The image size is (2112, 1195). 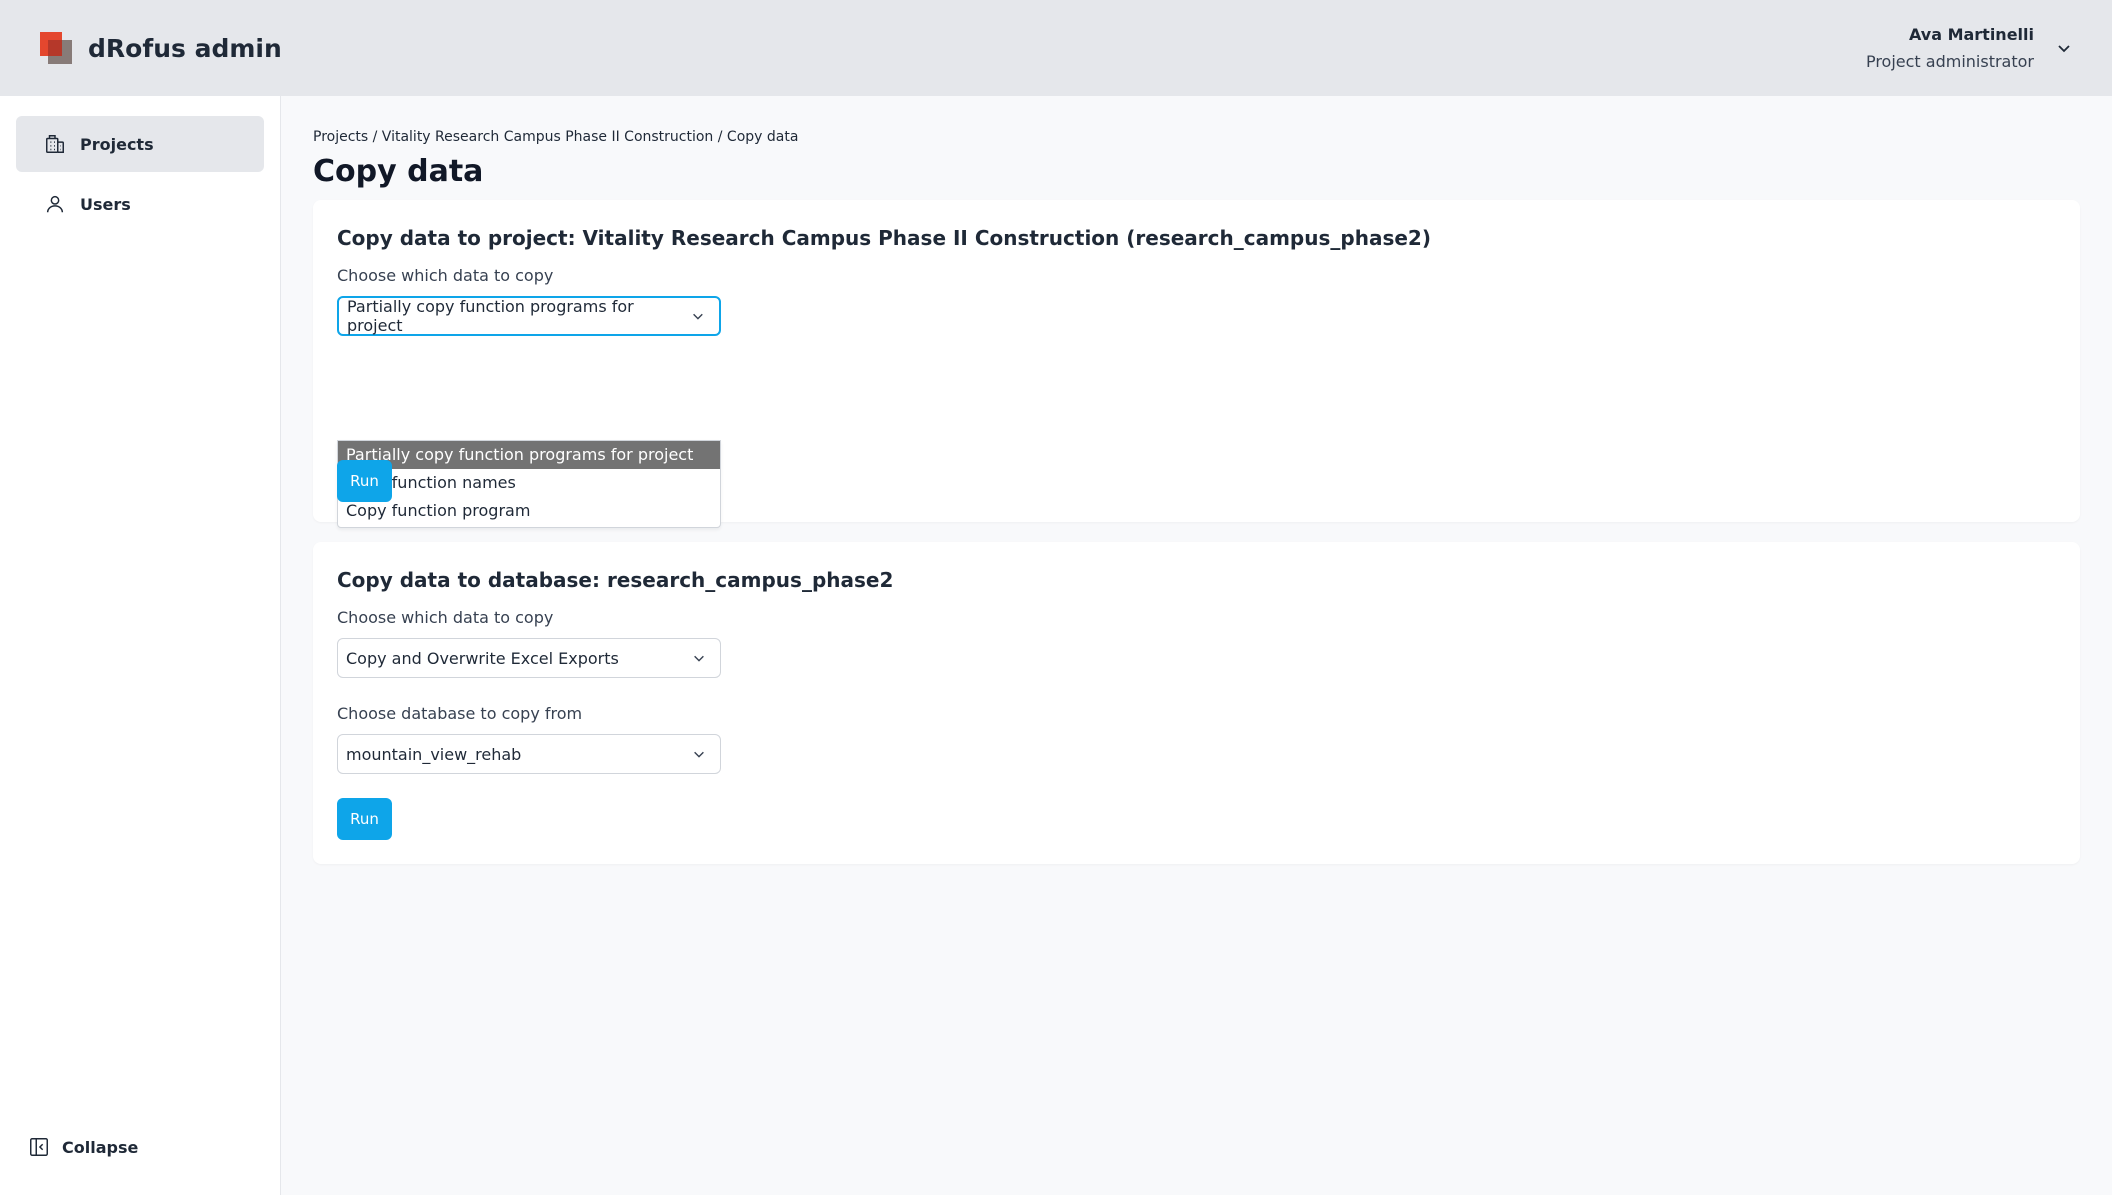 I want to click on data-select: Copy and Overwrite Excel Exports, so click(x=529, y=658).